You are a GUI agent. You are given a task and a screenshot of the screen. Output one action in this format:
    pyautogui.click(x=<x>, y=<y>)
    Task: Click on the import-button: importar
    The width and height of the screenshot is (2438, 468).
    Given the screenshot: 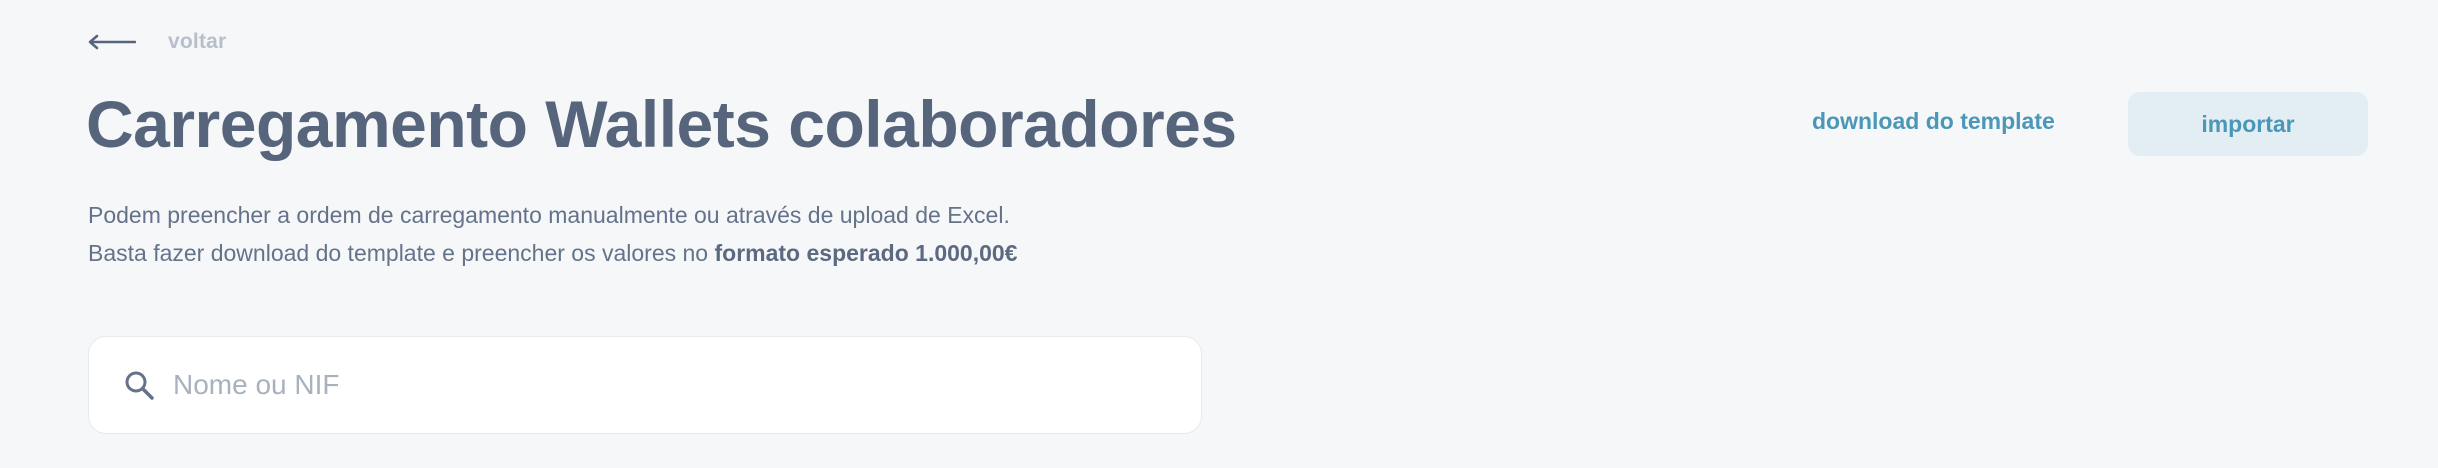 What is the action you would take?
    pyautogui.click(x=2248, y=124)
    